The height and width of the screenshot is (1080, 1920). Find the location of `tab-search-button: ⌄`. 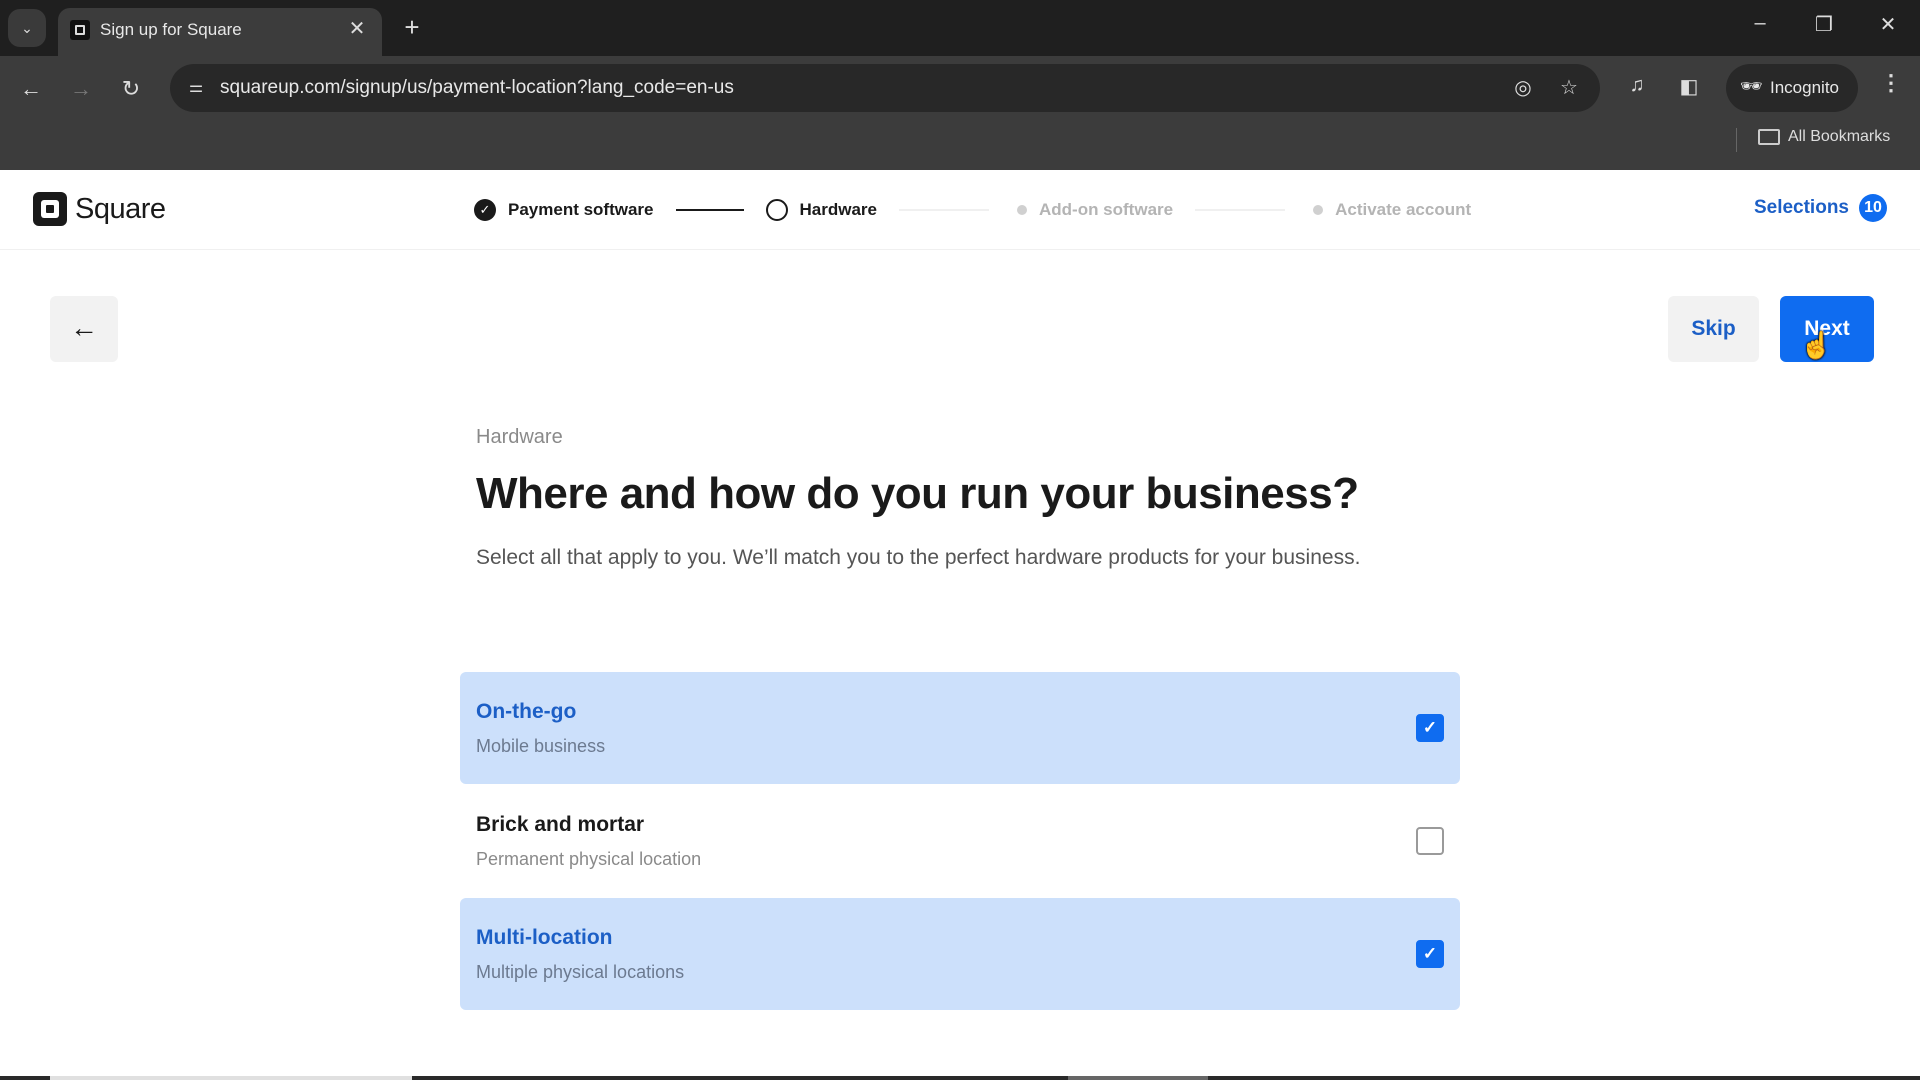

tab-search-button: ⌄ is located at coordinates (27, 28).